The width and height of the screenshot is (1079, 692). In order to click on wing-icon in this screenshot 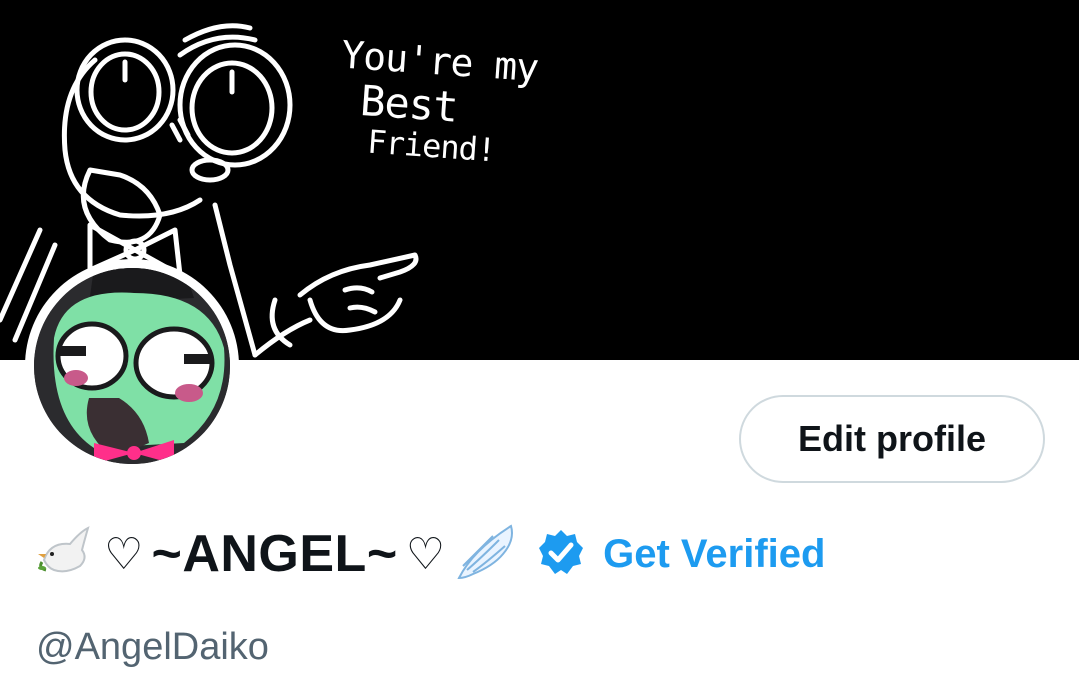, I will do `click(485, 554)`.